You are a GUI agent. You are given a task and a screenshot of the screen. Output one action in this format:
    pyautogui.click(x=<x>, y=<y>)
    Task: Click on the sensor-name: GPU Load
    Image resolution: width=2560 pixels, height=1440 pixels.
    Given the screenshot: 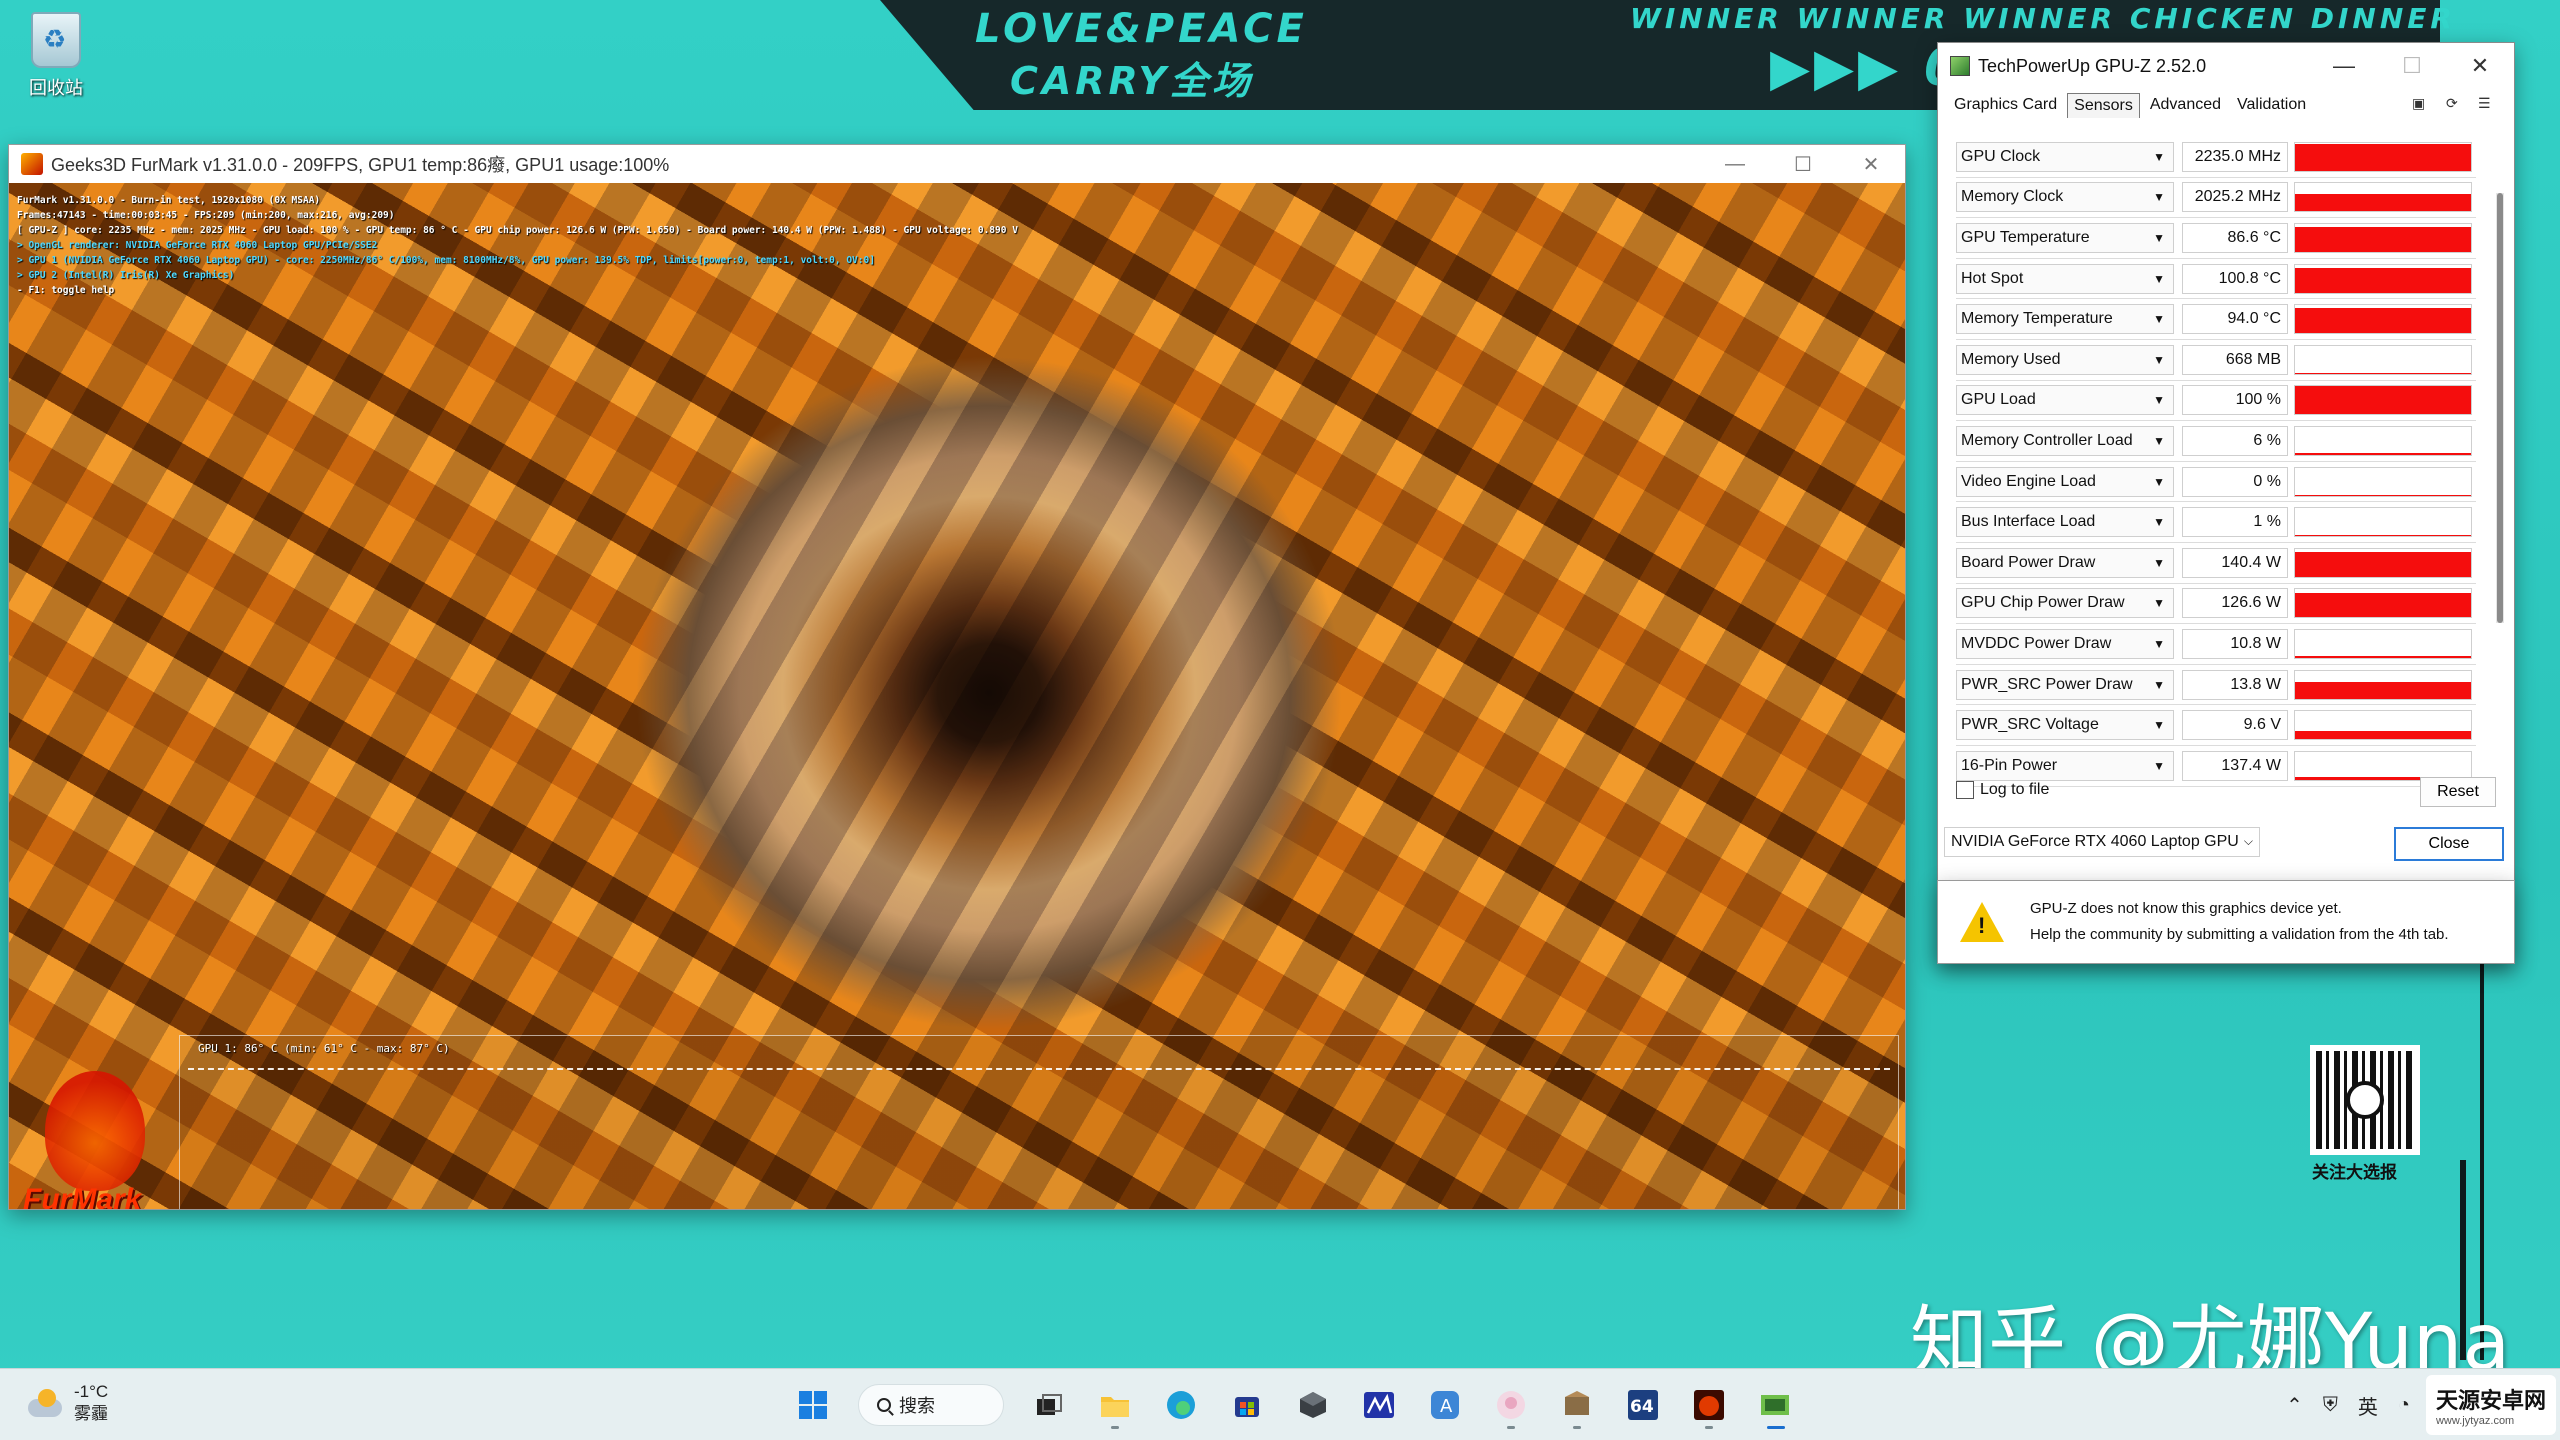 What is the action you would take?
    pyautogui.click(x=1998, y=400)
    